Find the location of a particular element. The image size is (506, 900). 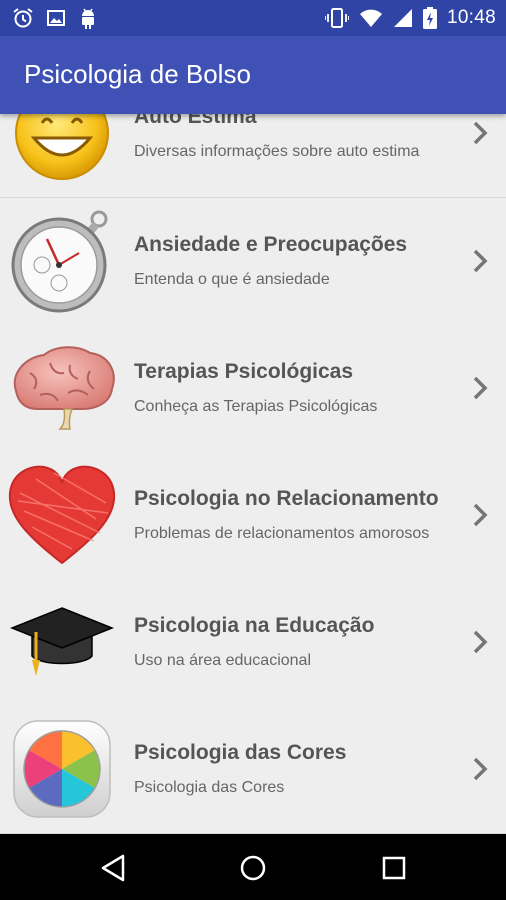

app-bar: Psicologia de Bolso is located at coordinates (253, 75).